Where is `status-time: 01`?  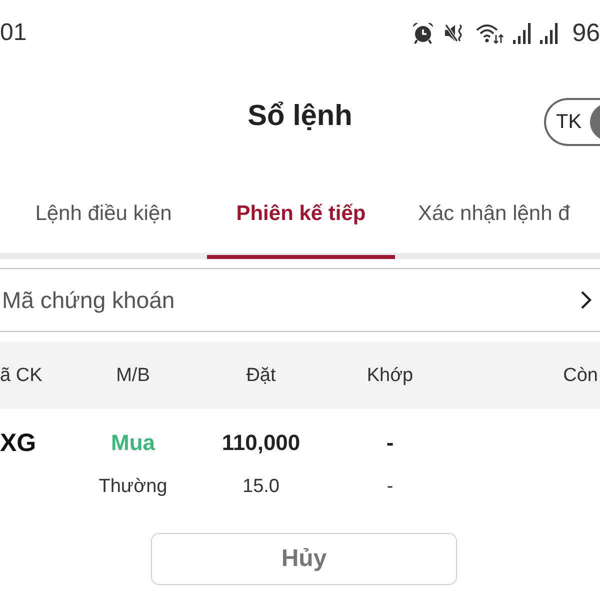
status-time: 01 is located at coordinates (13, 33).